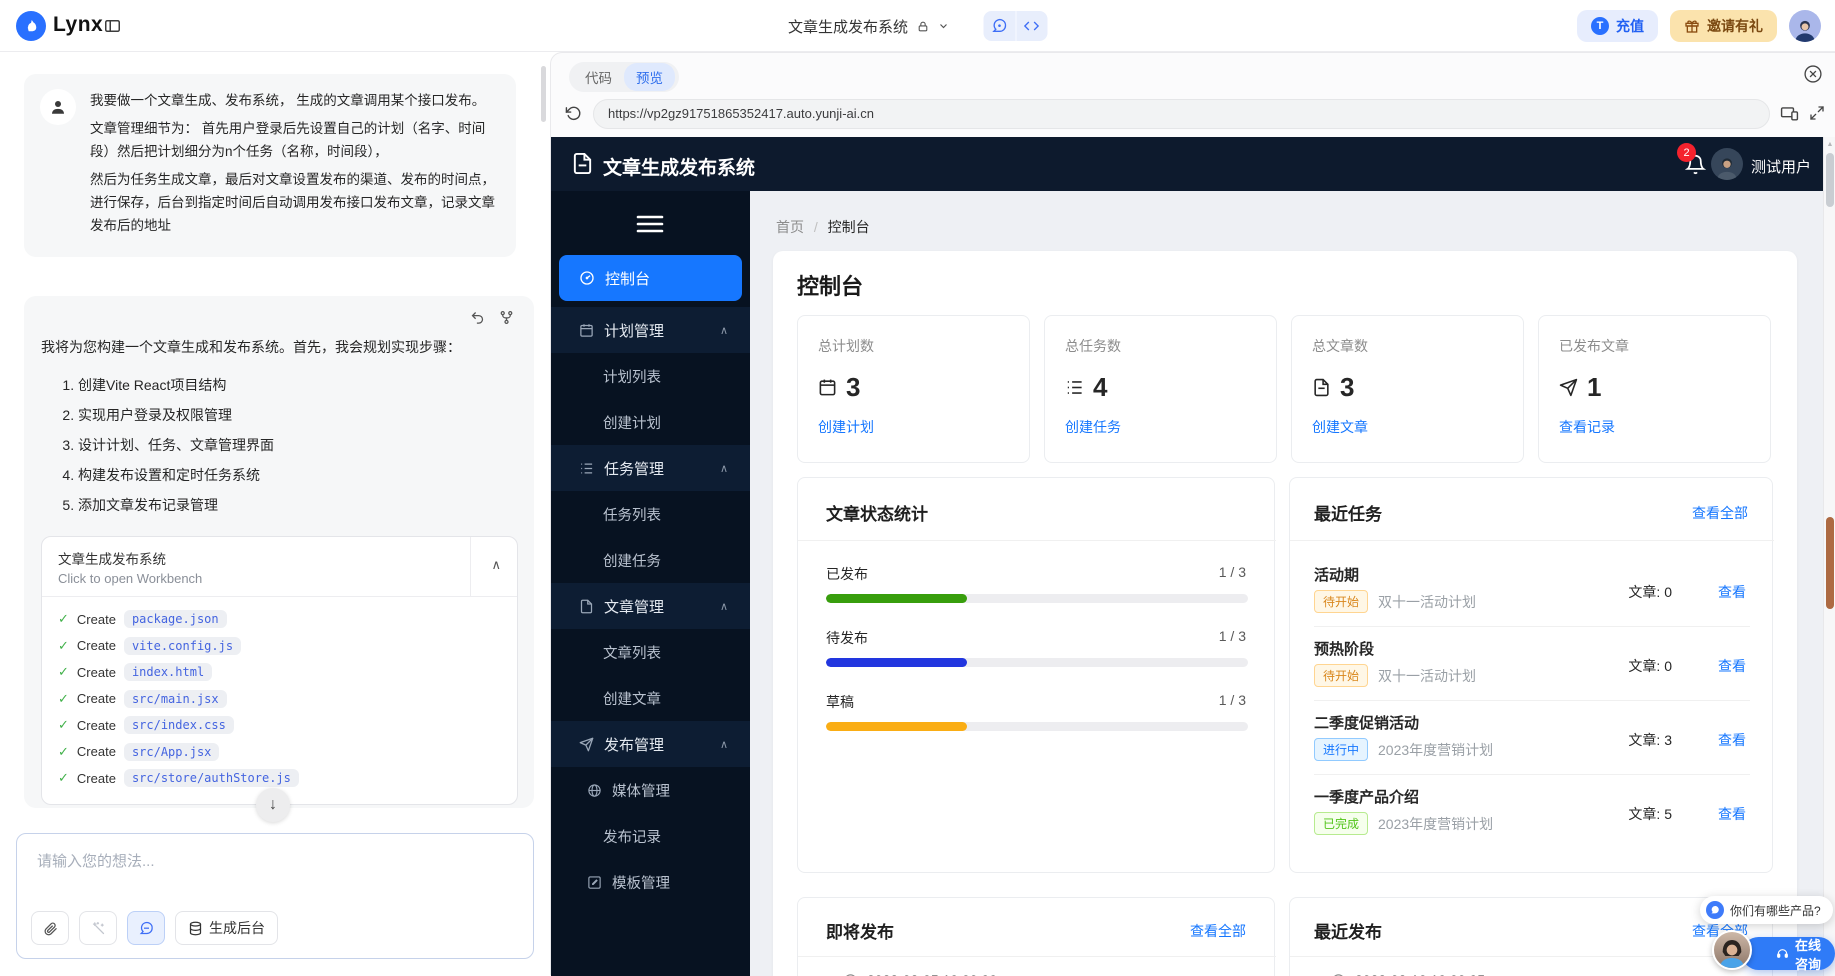 Image resolution: width=1835 pixels, height=976 pixels. What do you see at coordinates (1617, 26) in the screenshot?
I see `recharge-button: T 充值` at bounding box center [1617, 26].